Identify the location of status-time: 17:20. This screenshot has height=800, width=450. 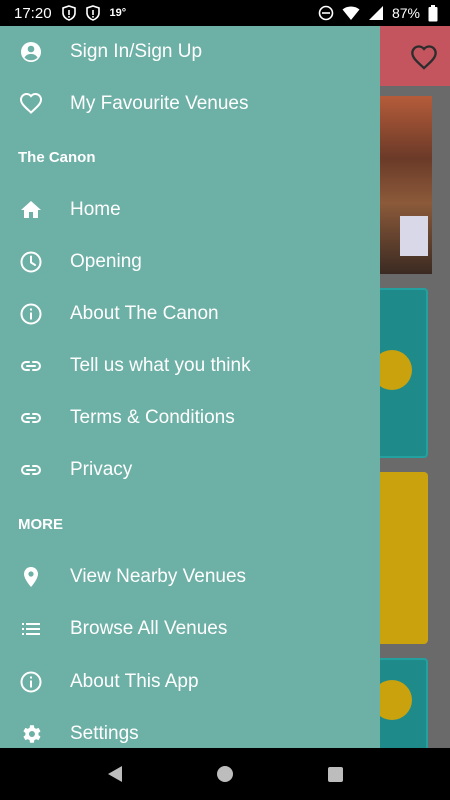
(33, 13).